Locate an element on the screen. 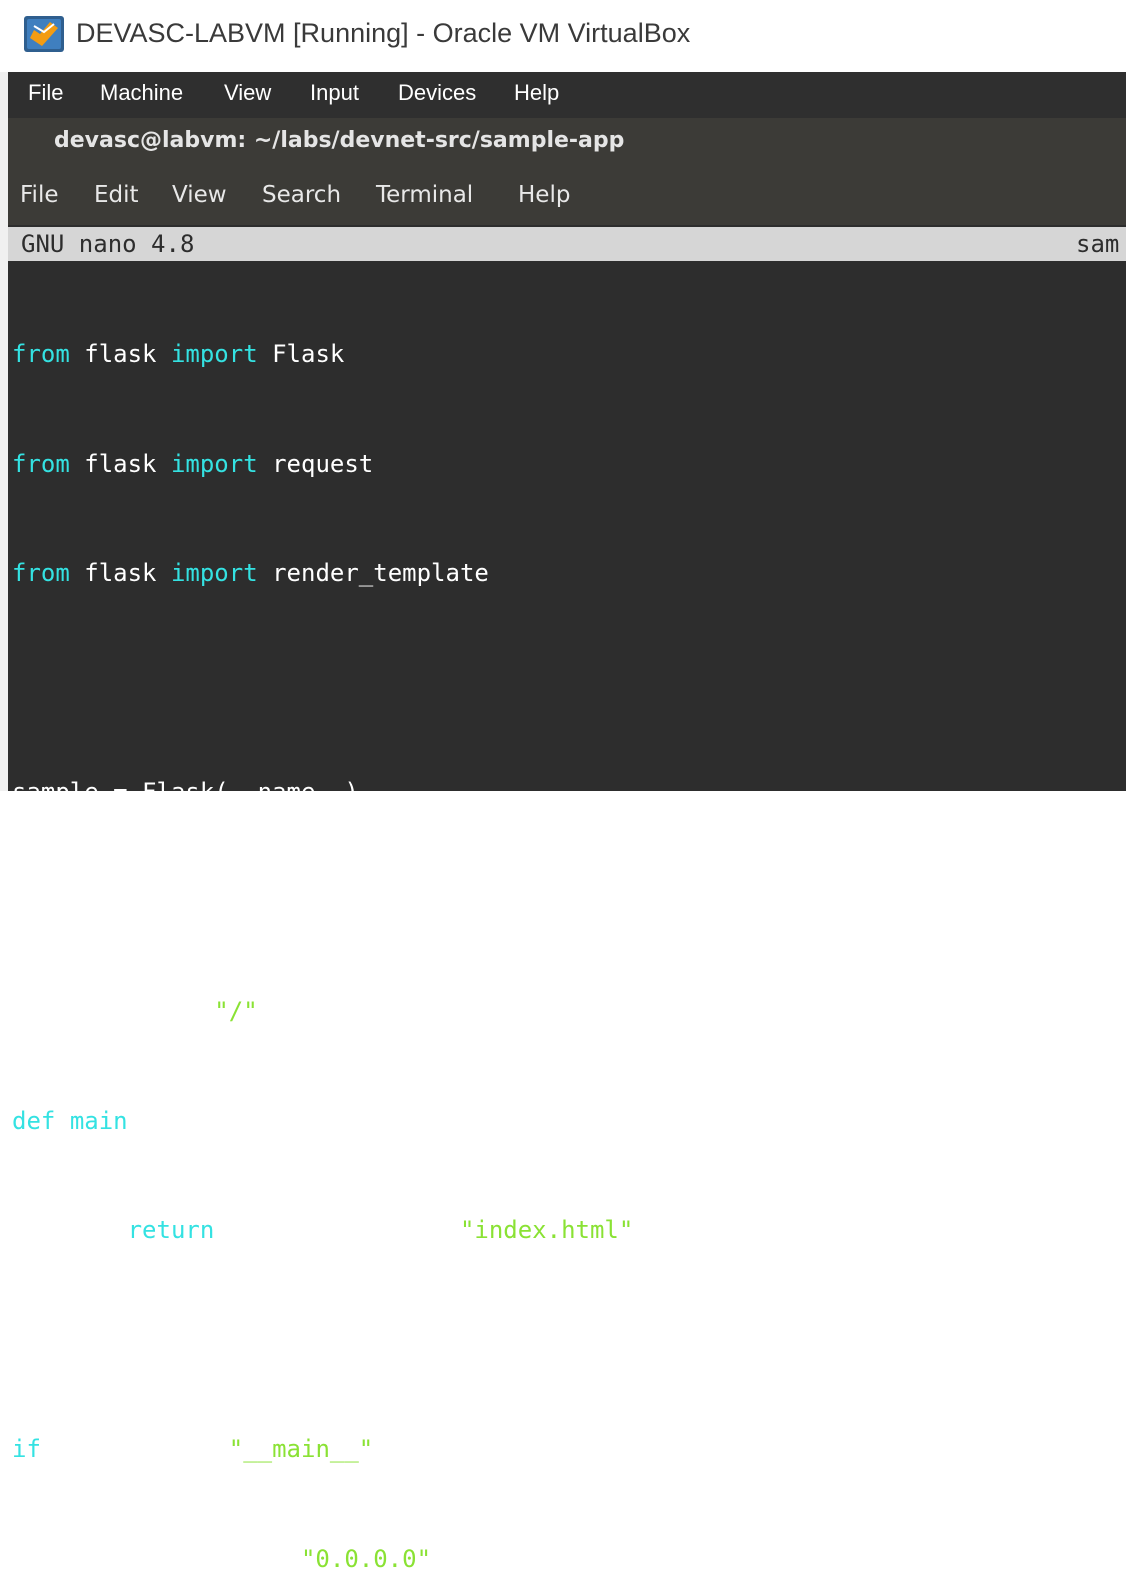 Image resolution: width=1126 pixels, height=1582 pixels. vbox-menu-view: View is located at coordinates (247, 93).